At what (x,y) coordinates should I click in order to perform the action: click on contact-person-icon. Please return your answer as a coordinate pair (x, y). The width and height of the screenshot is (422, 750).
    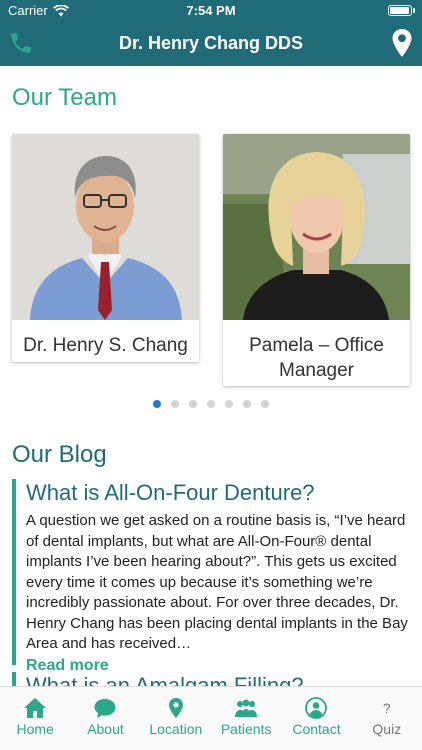
    Looking at the image, I should click on (316, 708).